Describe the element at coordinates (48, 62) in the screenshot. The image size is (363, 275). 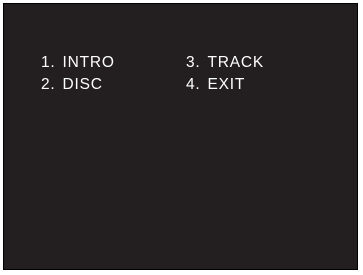
I see `menu-item-number: 1.` at that location.